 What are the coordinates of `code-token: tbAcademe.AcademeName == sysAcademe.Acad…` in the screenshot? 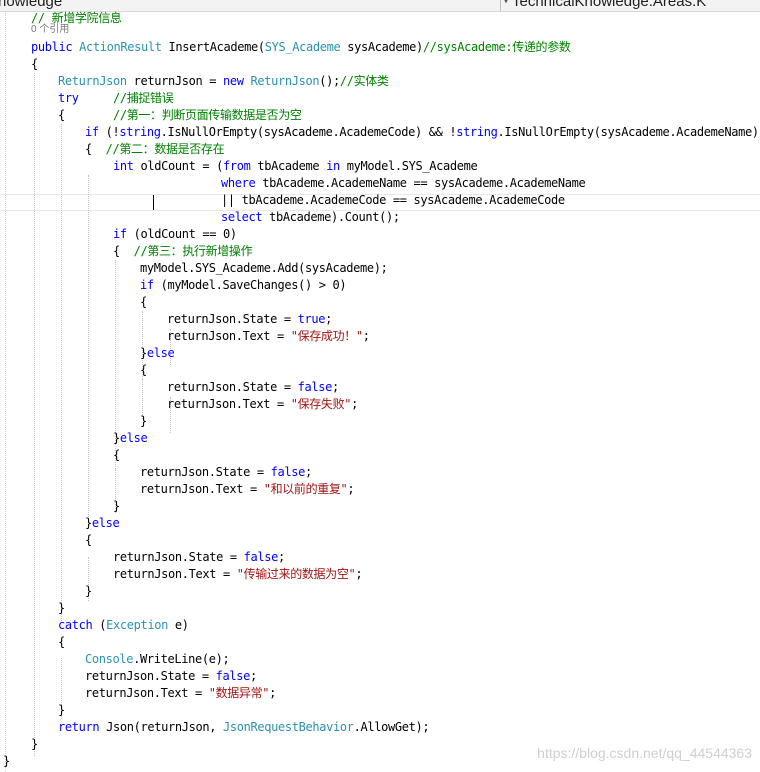 It's located at (420, 183).